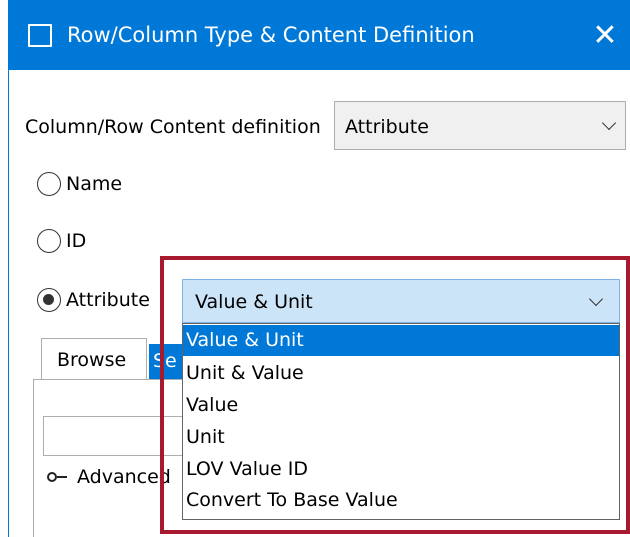 The image size is (630, 537). I want to click on chevron-down-icon, so click(609, 123).